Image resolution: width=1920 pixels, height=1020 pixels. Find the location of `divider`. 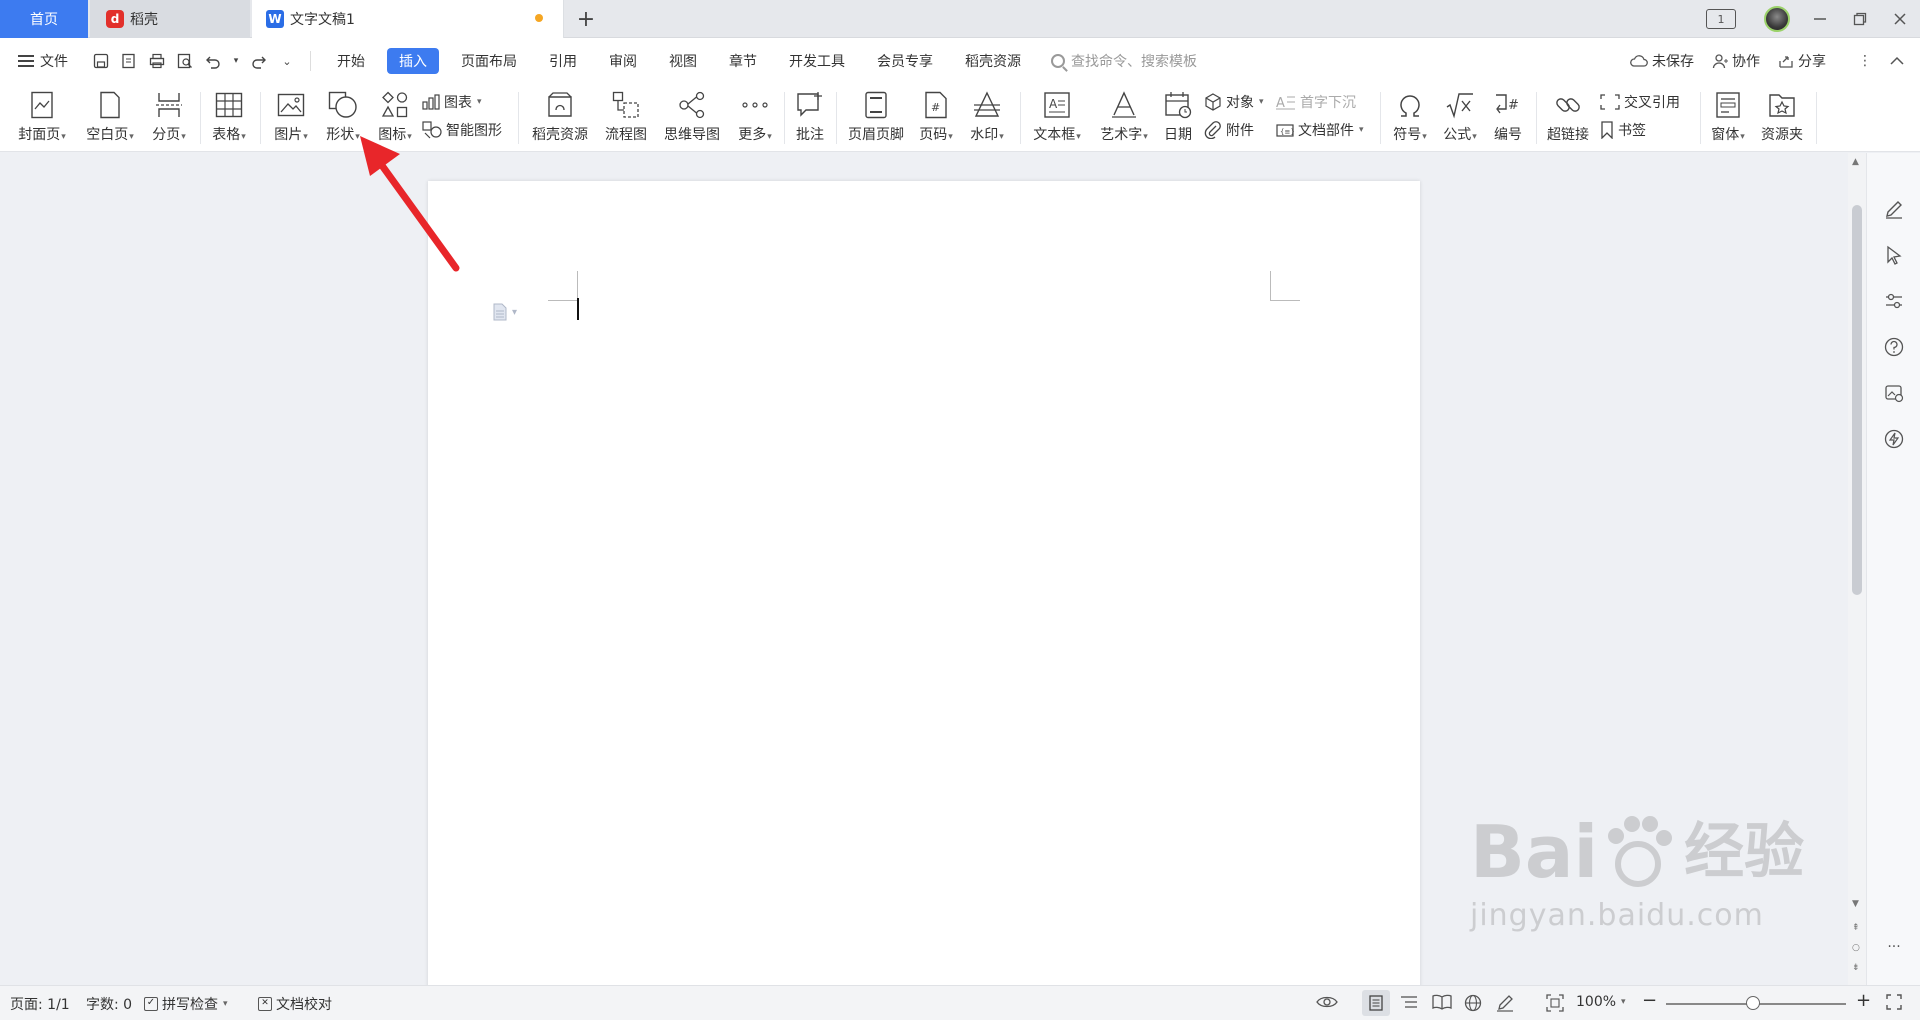

divider is located at coordinates (1816, 118).